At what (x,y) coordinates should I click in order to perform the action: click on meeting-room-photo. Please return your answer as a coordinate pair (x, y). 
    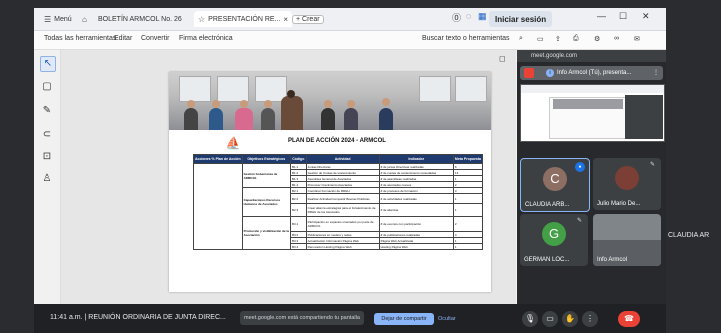
    Looking at the image, I should click on (330, 101).